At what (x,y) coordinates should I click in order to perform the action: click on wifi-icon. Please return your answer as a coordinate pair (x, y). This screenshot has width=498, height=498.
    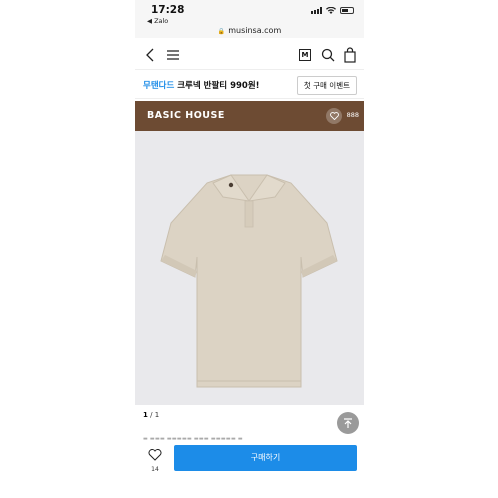
    Looking at the image, I should click on (331, 10).